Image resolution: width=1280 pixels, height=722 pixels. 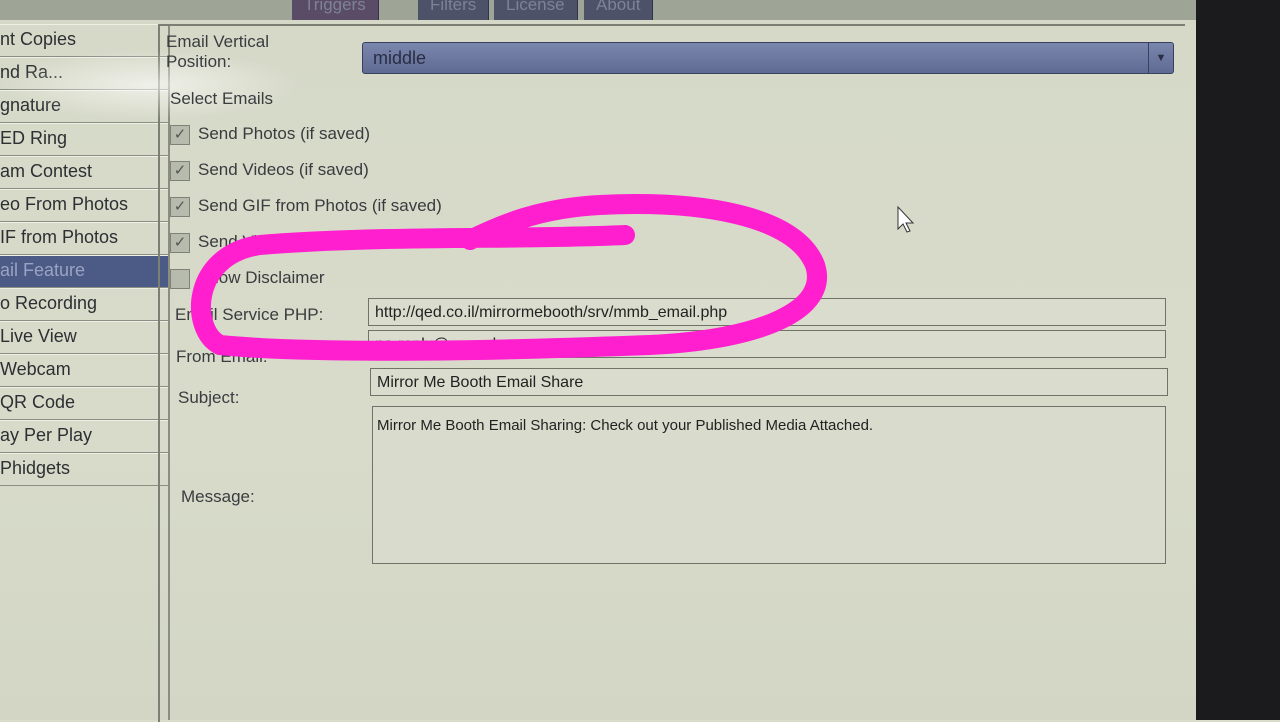 What do you see at coordinates (335, 10) in the screenshot?
I see `tab-triggers: Triggers` at bounding box center [335, 10].